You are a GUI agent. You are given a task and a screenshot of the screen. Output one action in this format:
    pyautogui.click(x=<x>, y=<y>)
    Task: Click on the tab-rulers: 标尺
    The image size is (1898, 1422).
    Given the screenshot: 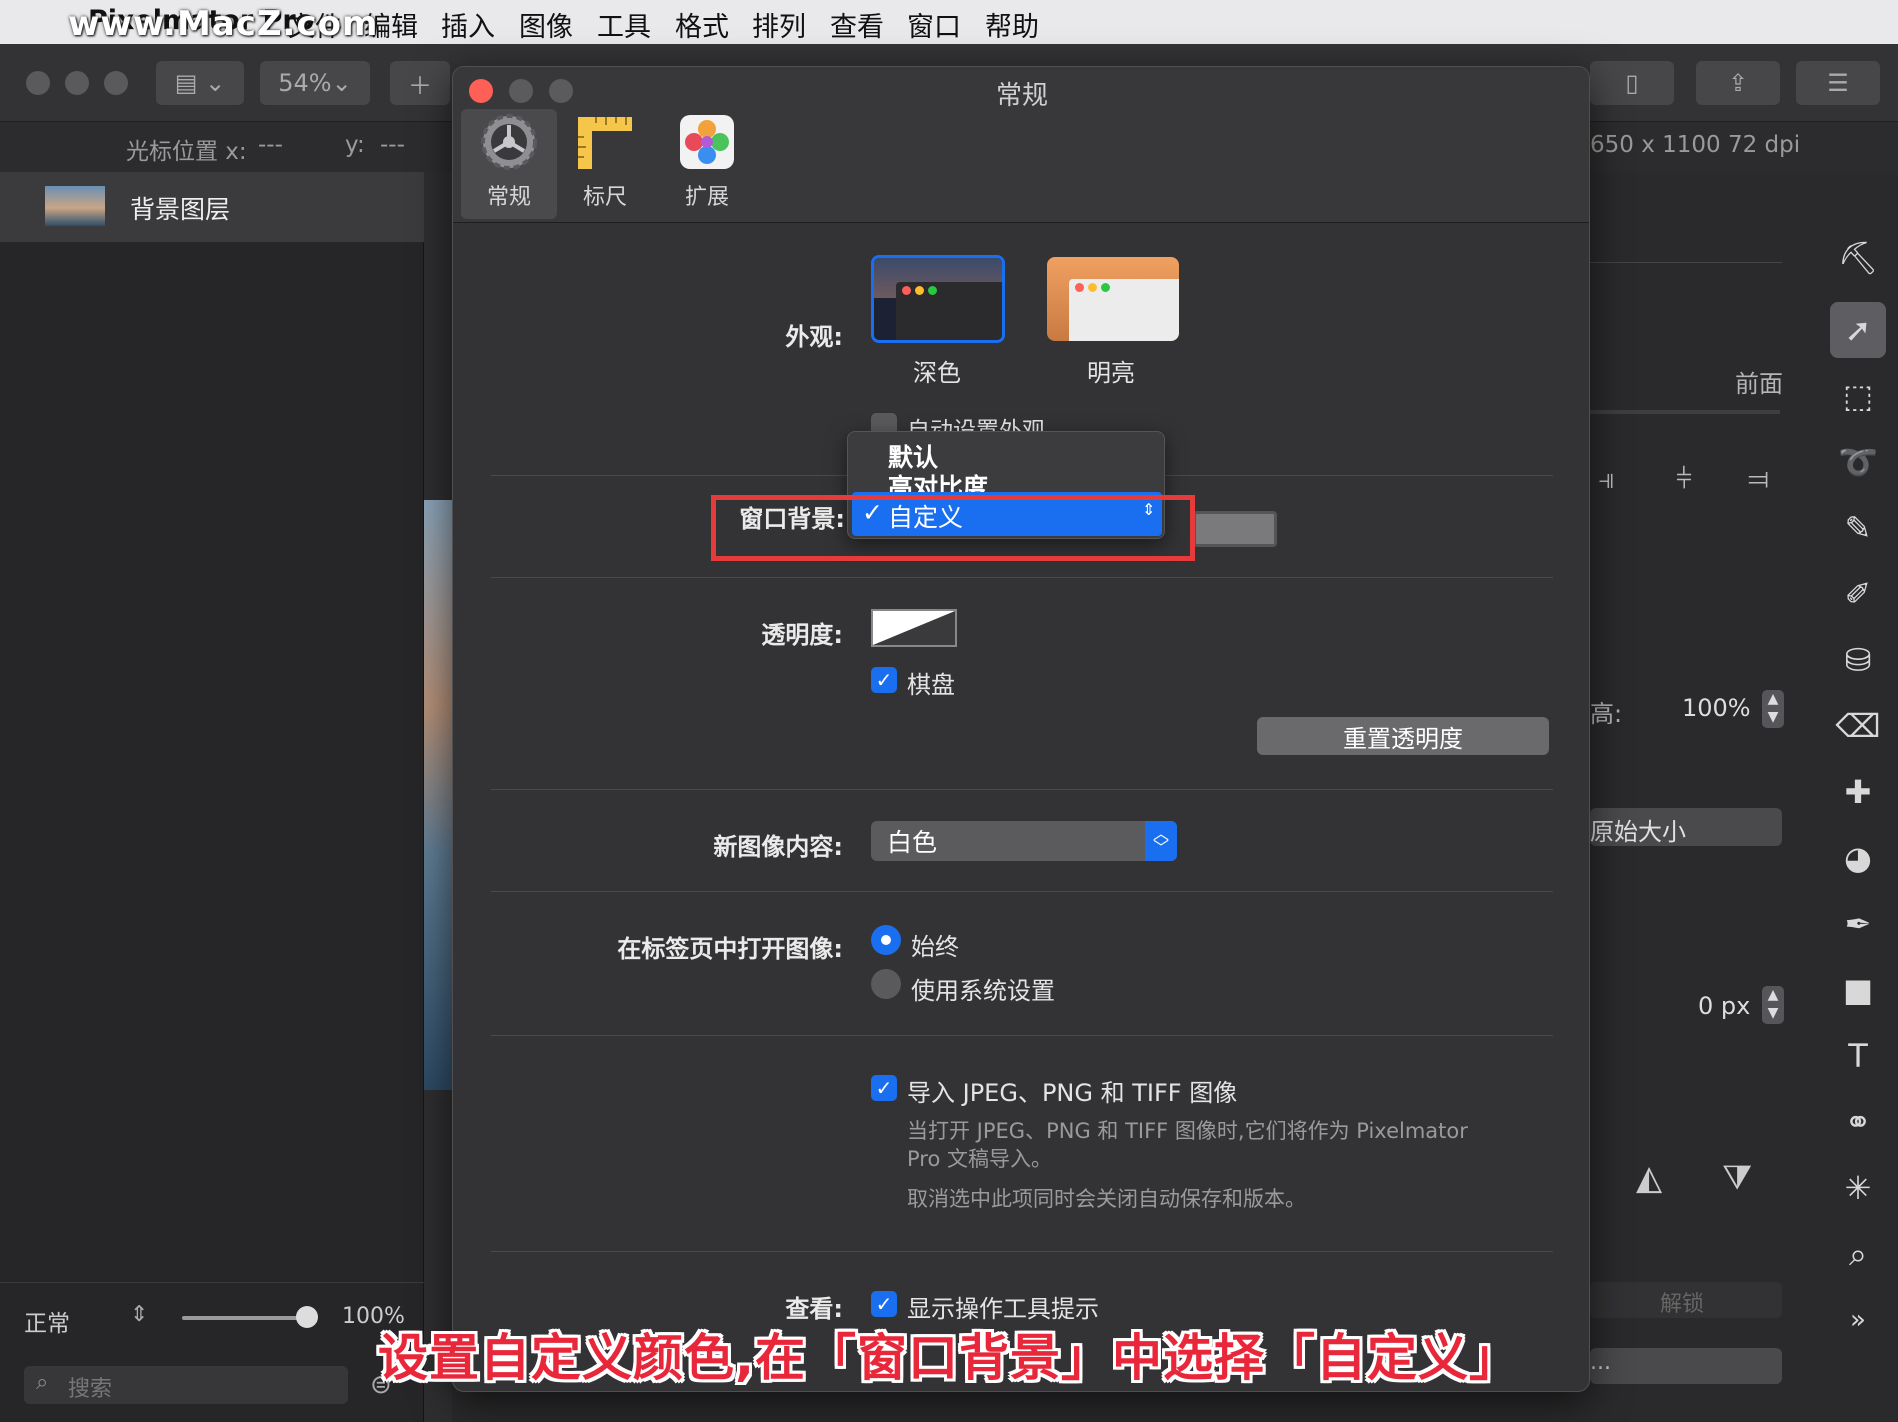 What is the action you would take?
    pyautogui.click(x=605, y=164)
    